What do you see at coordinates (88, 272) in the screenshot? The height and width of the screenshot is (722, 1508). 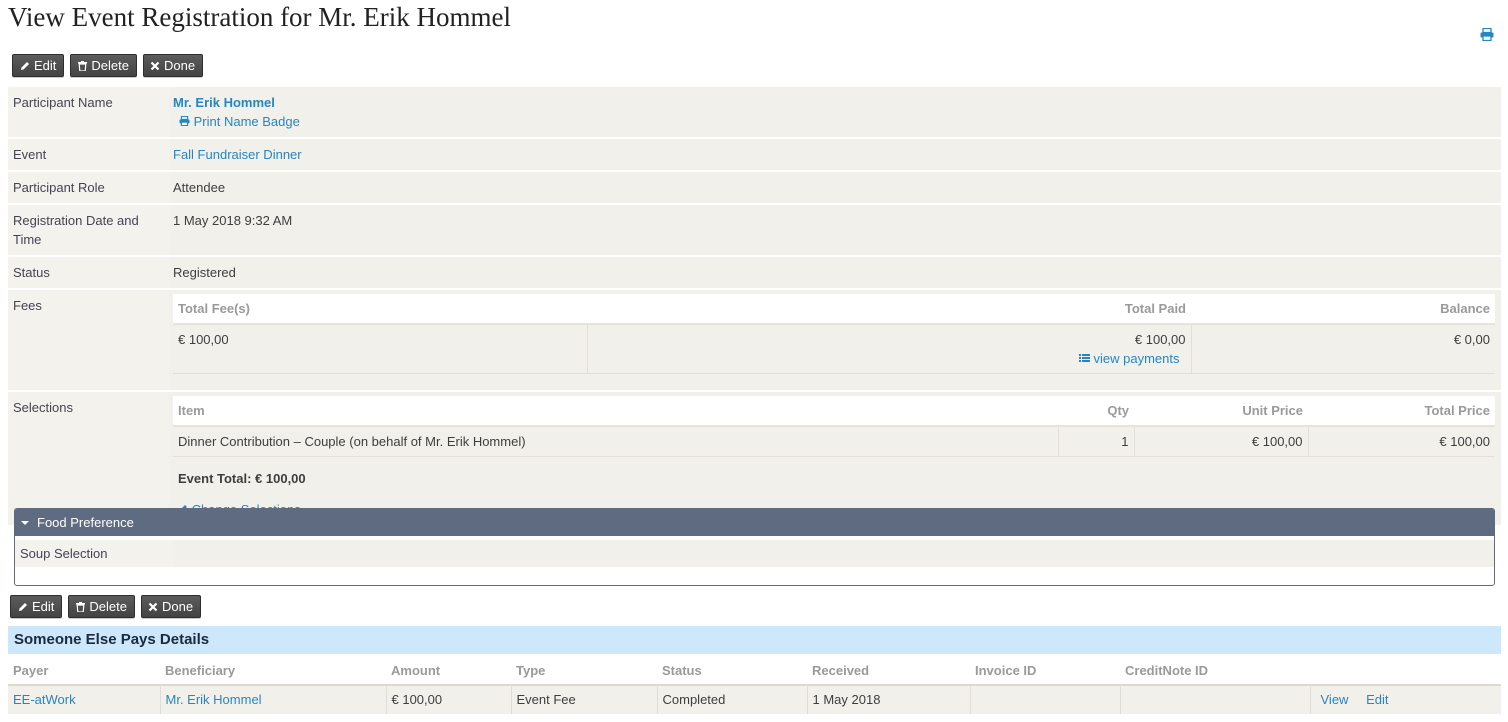 I see `status-label: Status` at bounding box center [88, 272].